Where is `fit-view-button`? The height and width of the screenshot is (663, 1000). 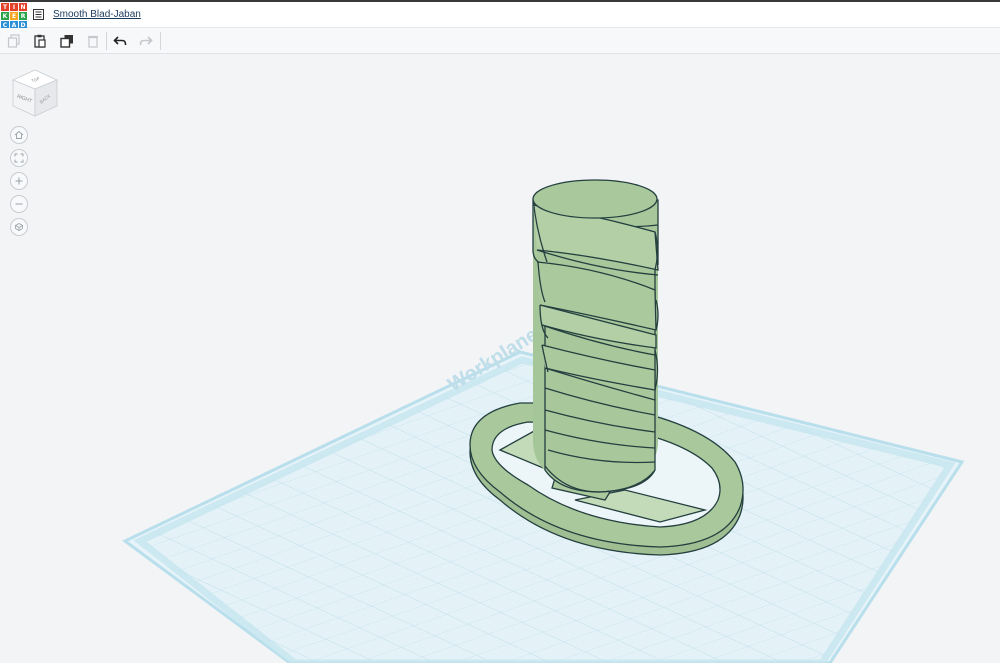 fit-view-button is located at coordinates (19, 158).